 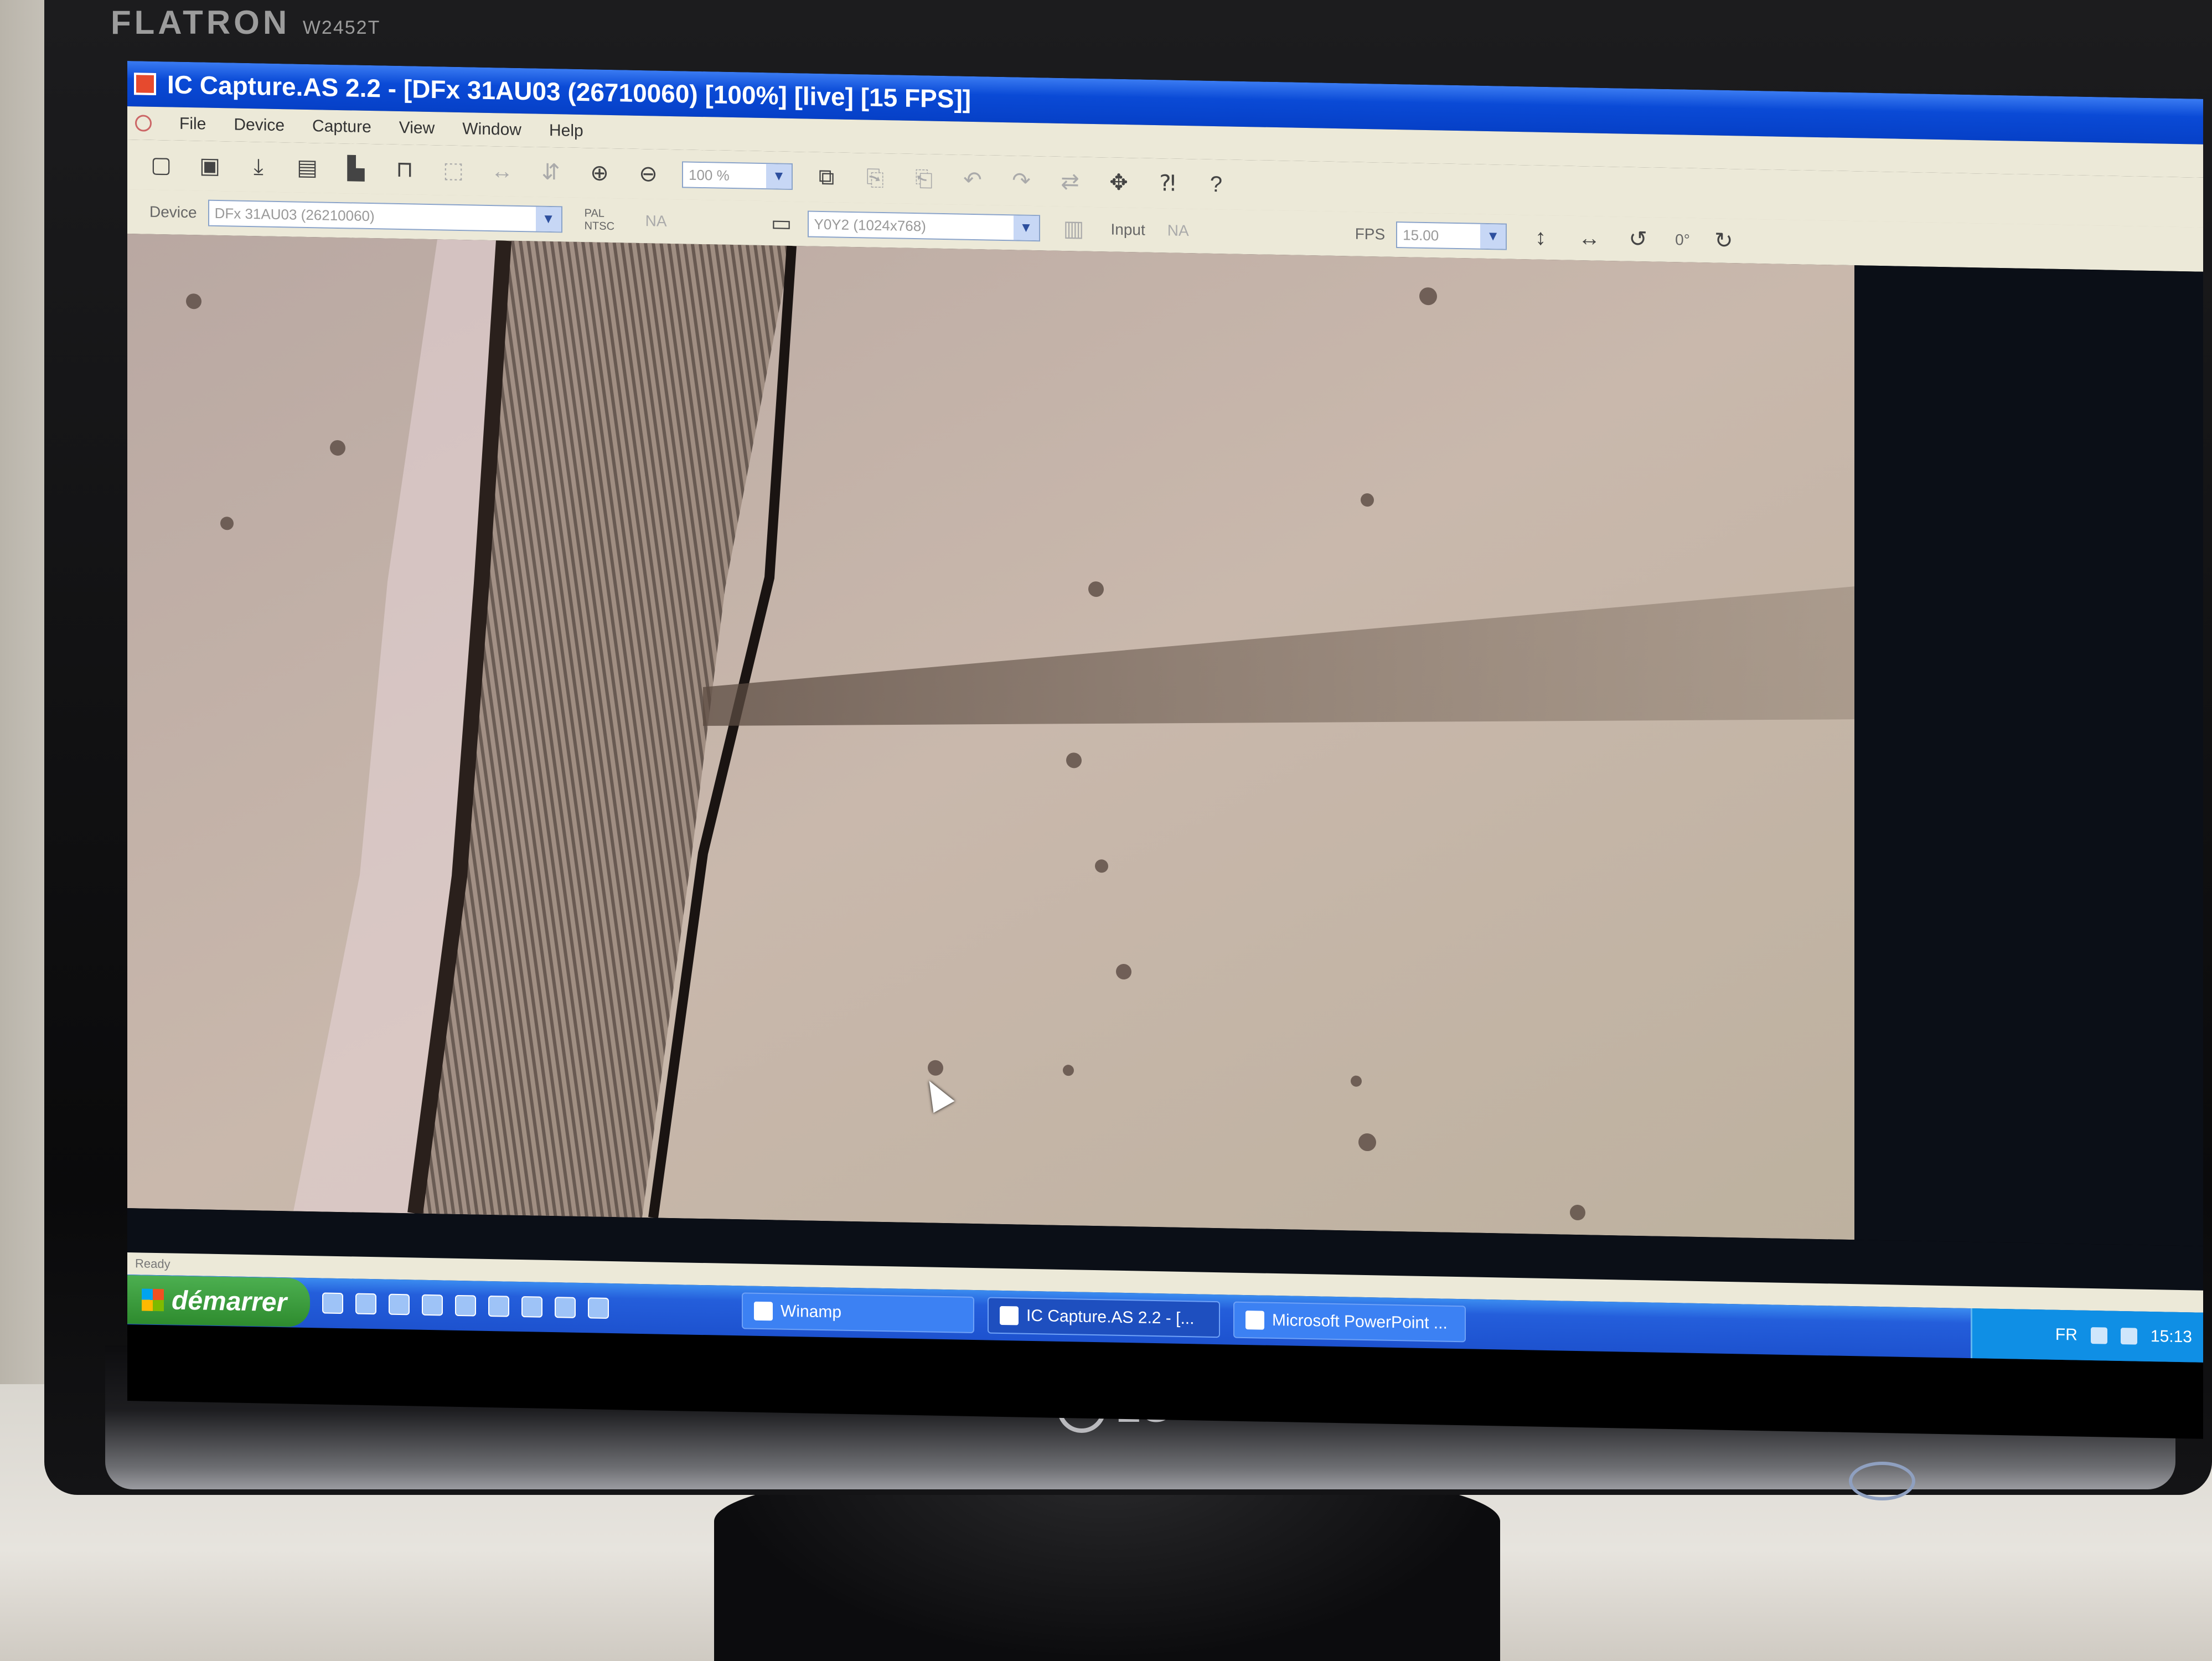 What do you see at coordinates (192, 124) in the screenshot?
I see `menu-file: File` at bounding box center [192, 124].